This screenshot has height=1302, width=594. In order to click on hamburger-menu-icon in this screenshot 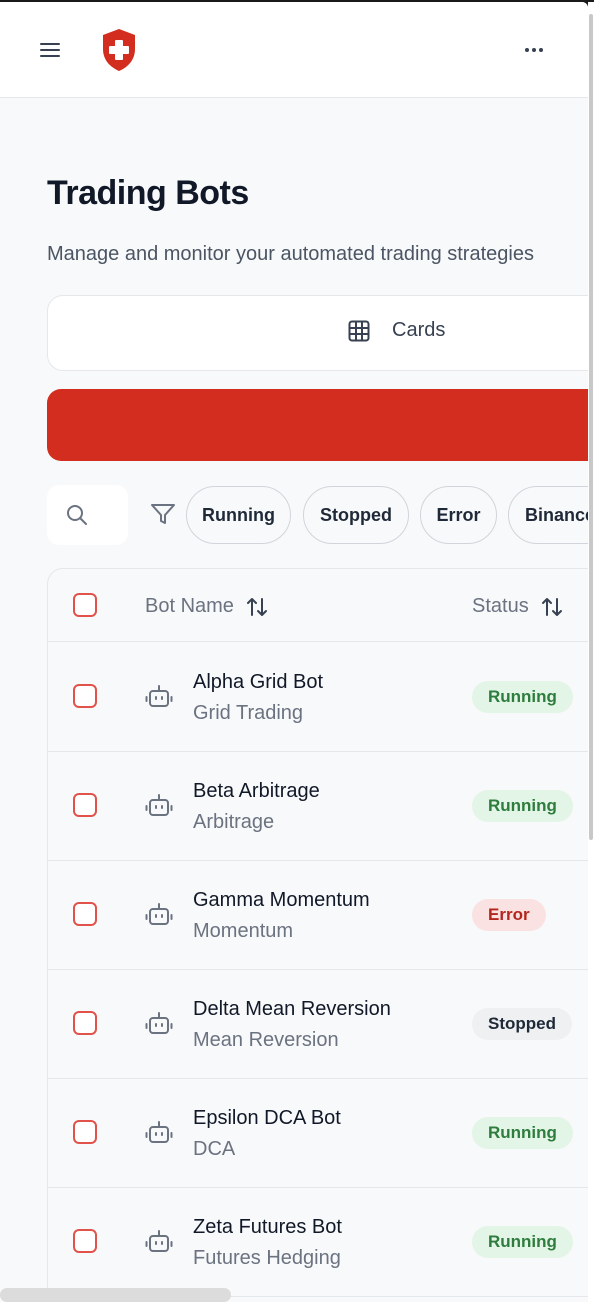, I will do `click(50, 50)`.